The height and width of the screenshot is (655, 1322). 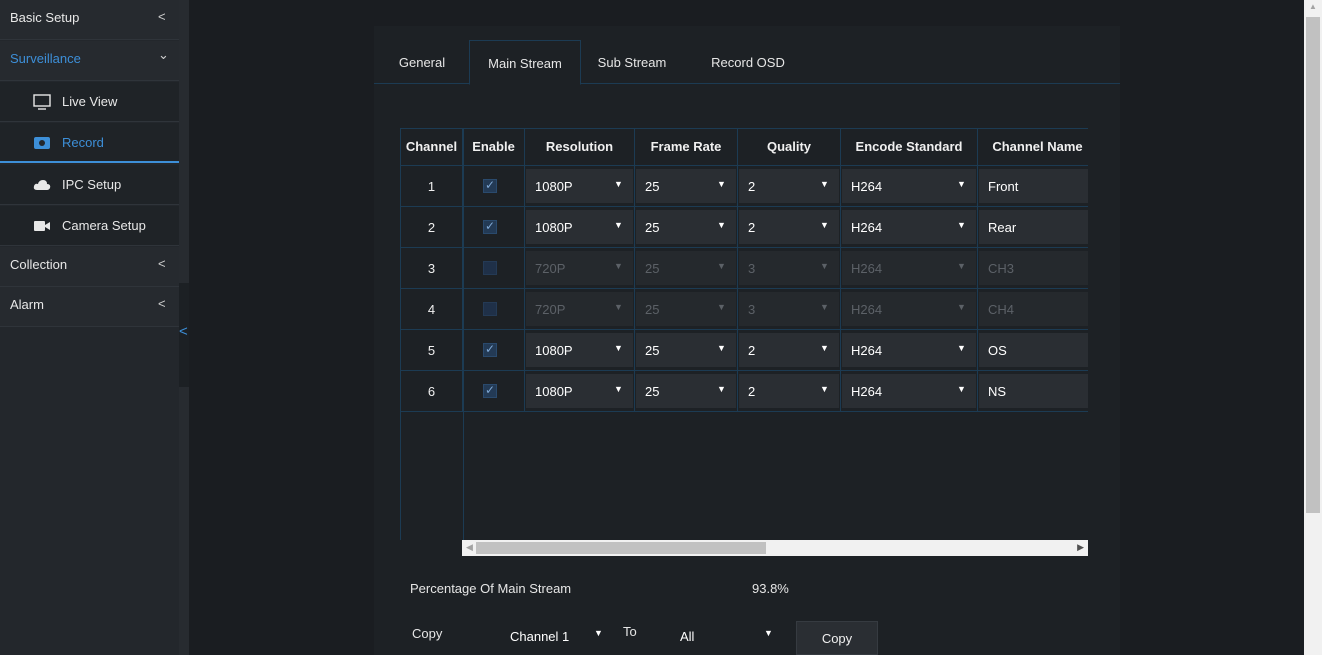 What do you see at coordinates (184, 335) in the screenshot?
I see `sidebar-collapse-handle: <` at bounding box center [184, 335].